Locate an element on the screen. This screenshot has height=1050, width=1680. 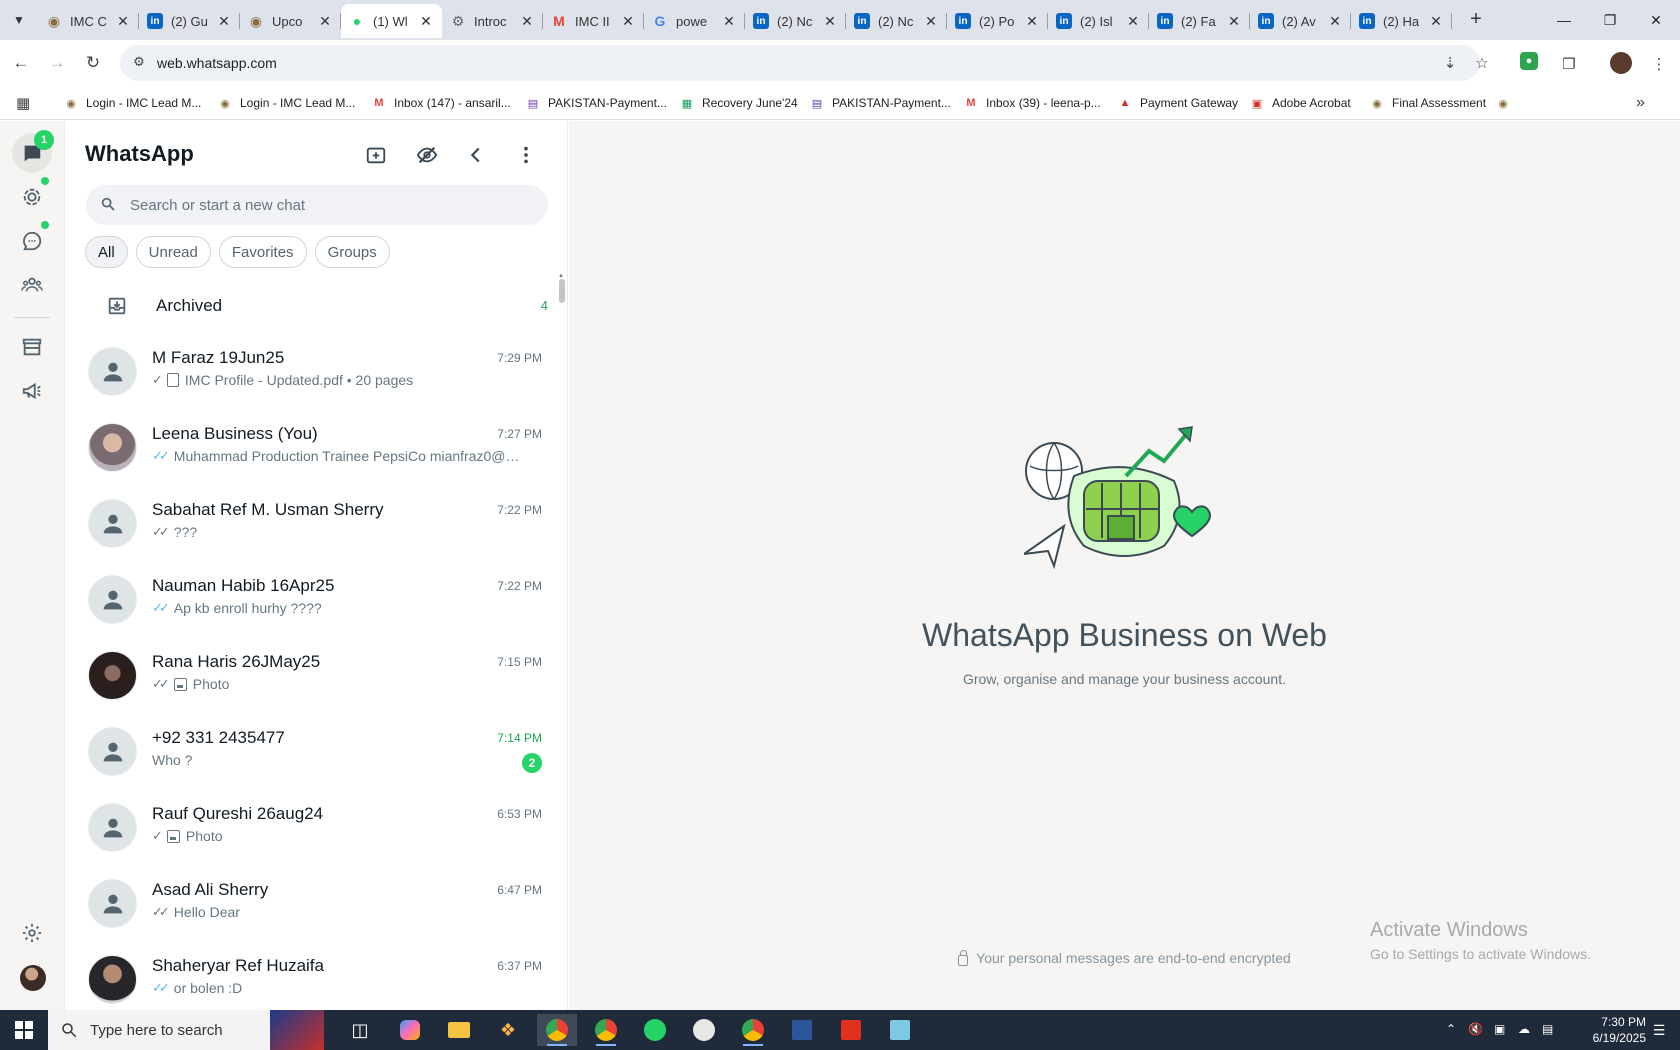
chat-list-item: Rana Haris 26JMay25 7:15 PM ✓✓ Photo is located at coordinates (311, 675).